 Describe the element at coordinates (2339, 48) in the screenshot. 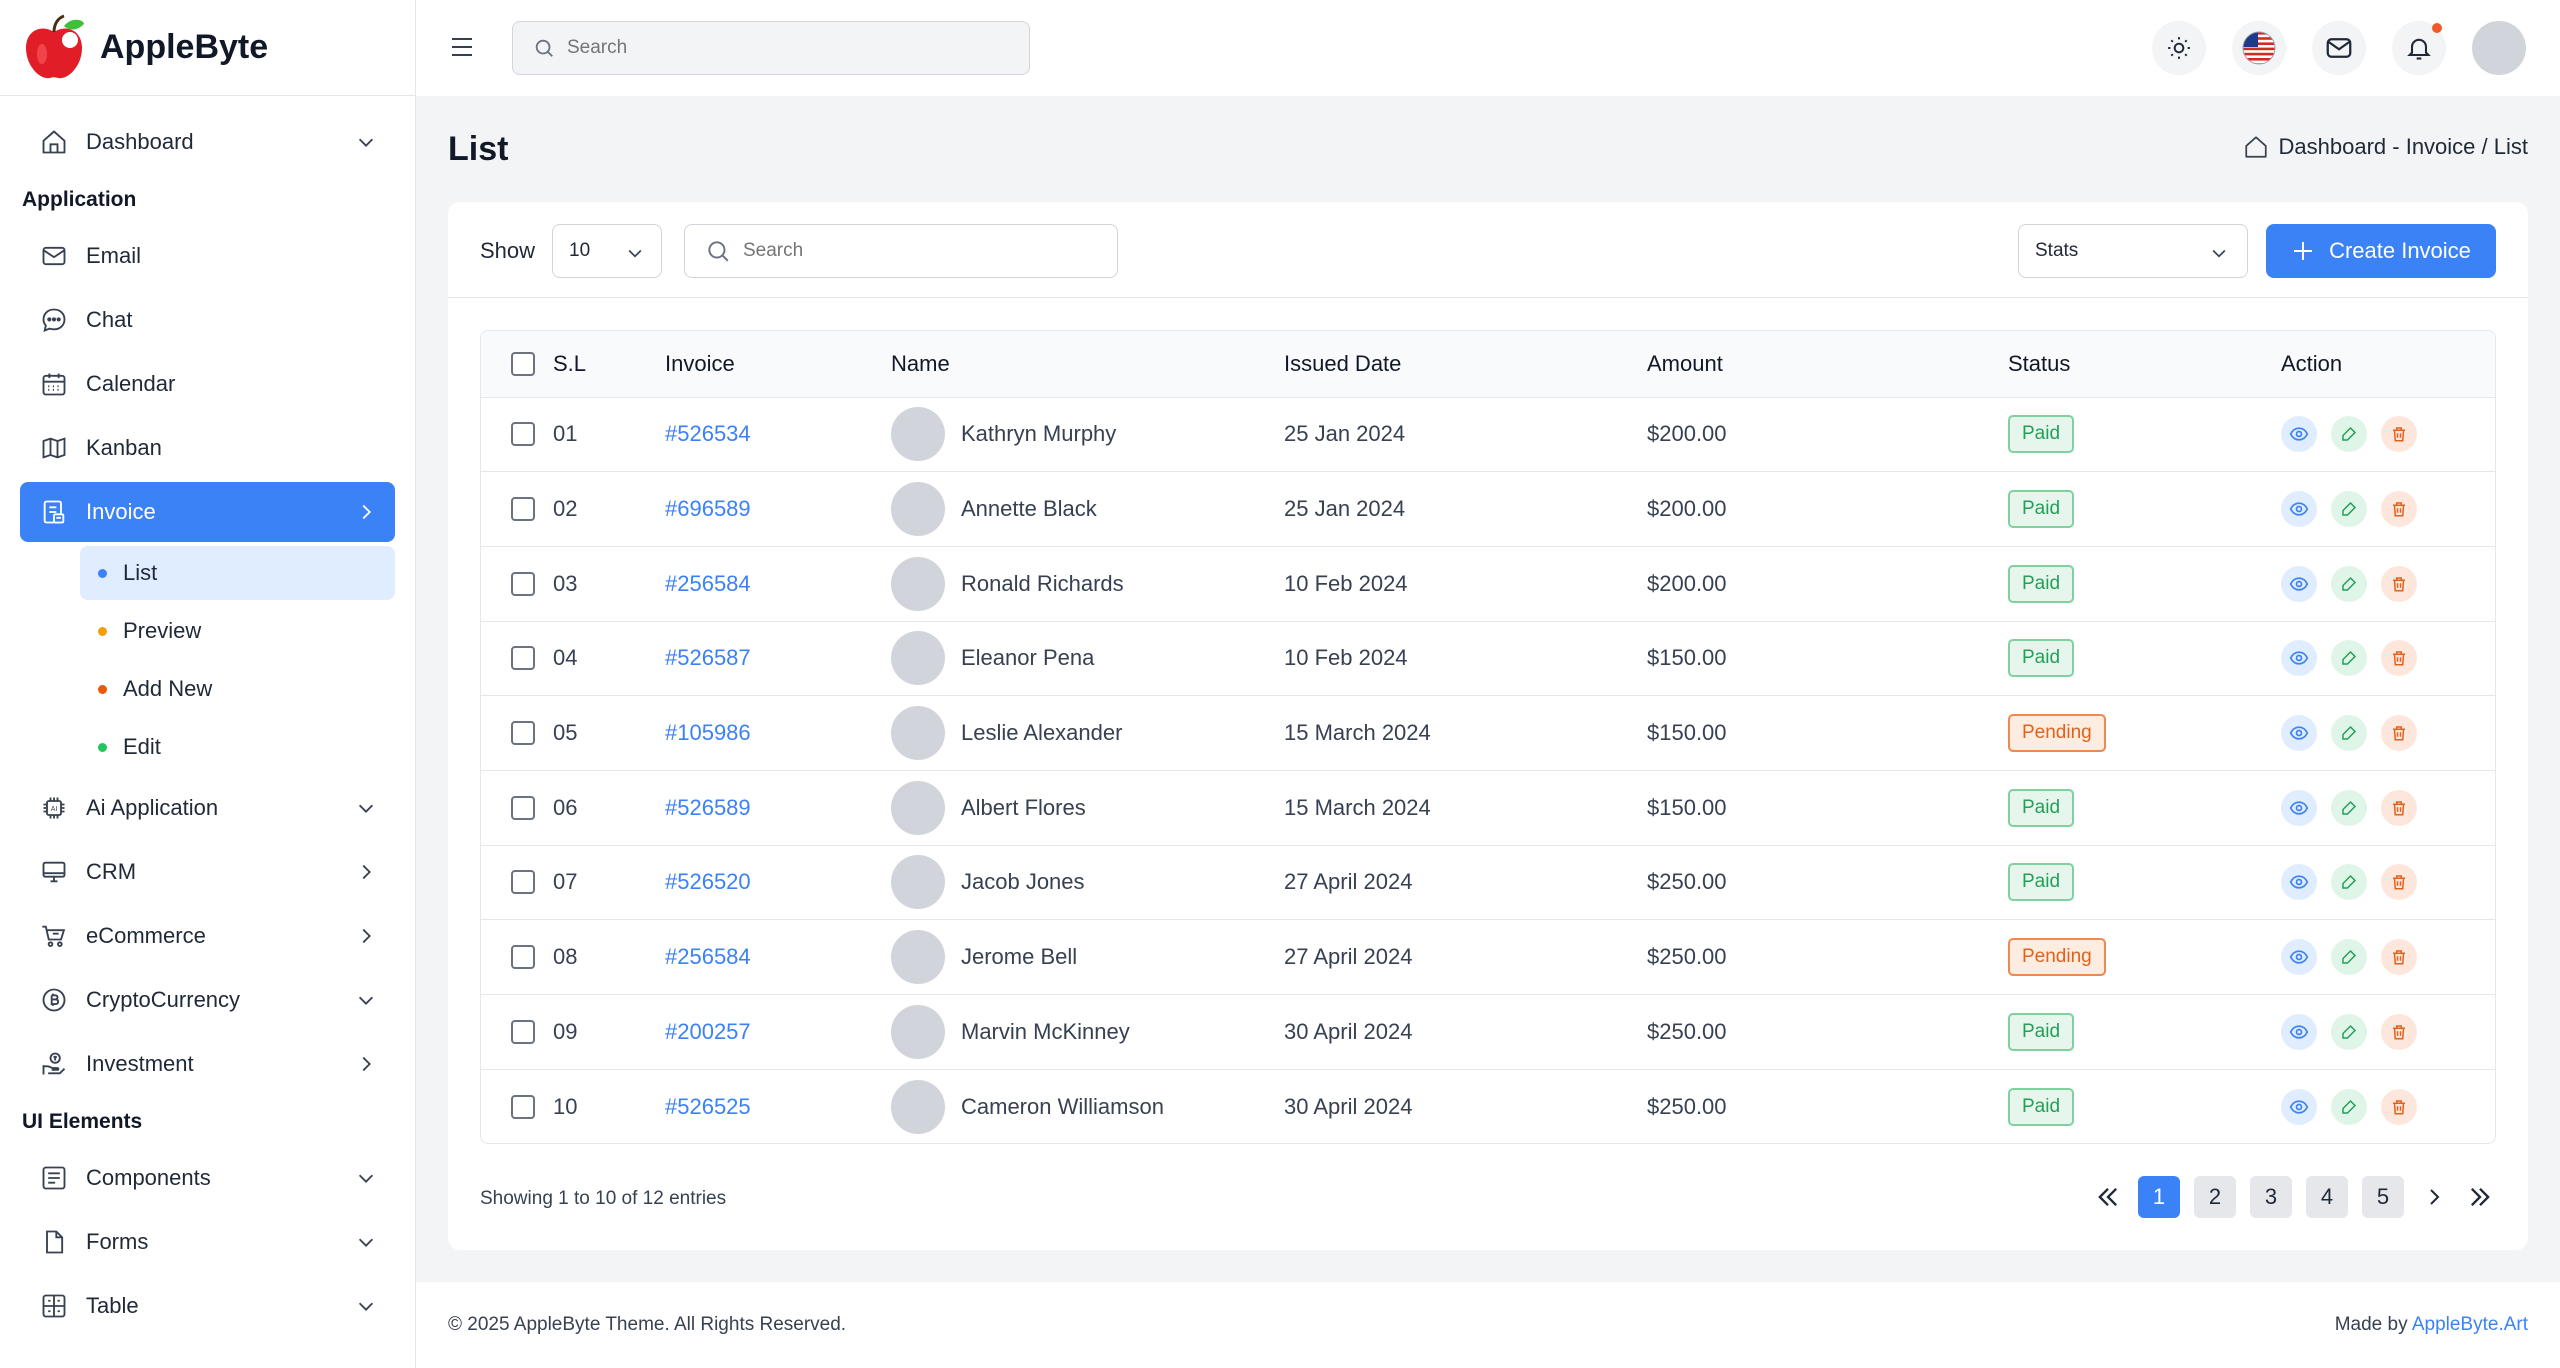

I see `messages-button` at that location.